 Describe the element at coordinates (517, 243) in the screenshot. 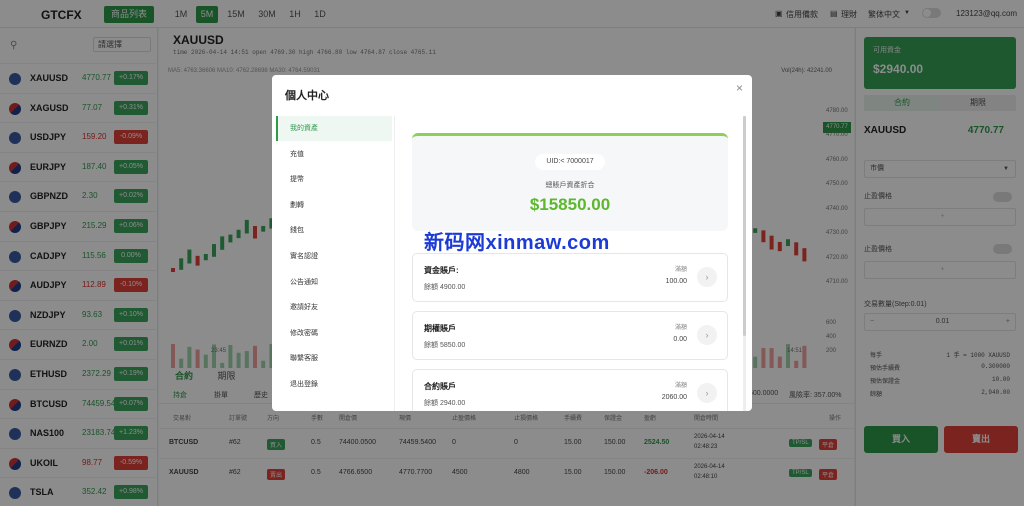

I see `watermark: 新码网xinmaw.com` at that location.